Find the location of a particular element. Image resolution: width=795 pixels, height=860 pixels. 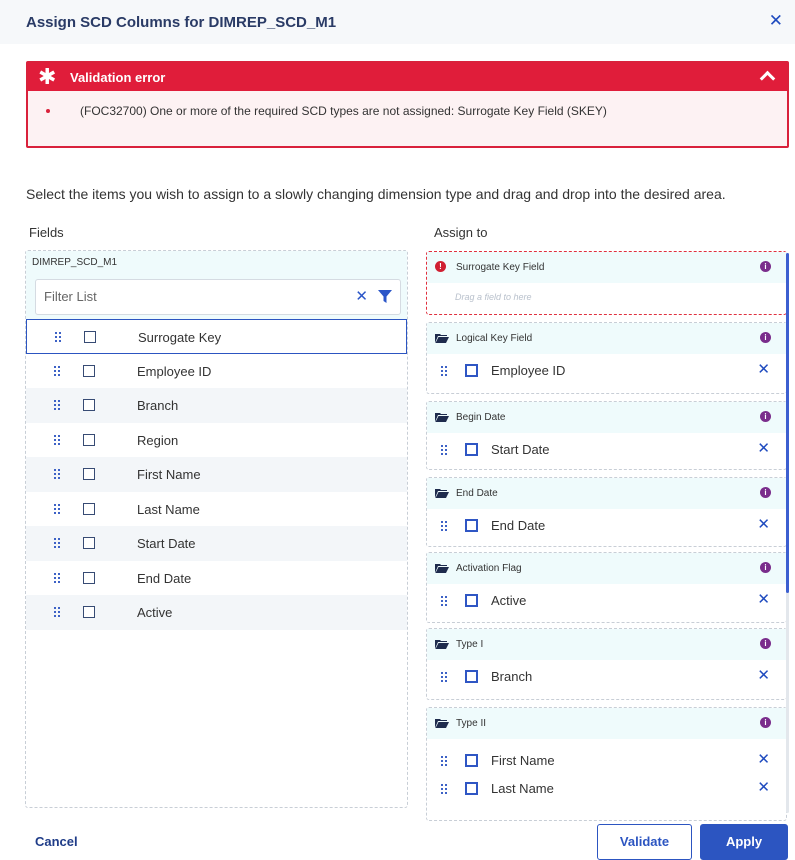

error-icon: ! is located at coordinates (440, 266).